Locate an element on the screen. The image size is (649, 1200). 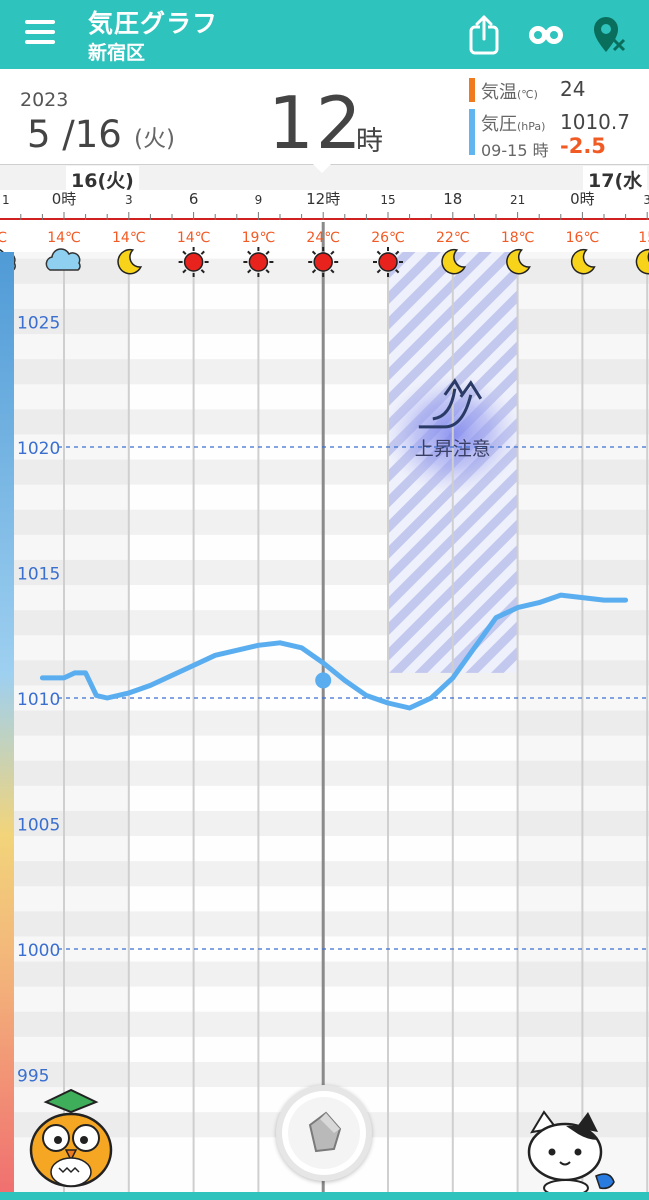
pressure-value: 1010.7 is located at coordinates (595, 122).